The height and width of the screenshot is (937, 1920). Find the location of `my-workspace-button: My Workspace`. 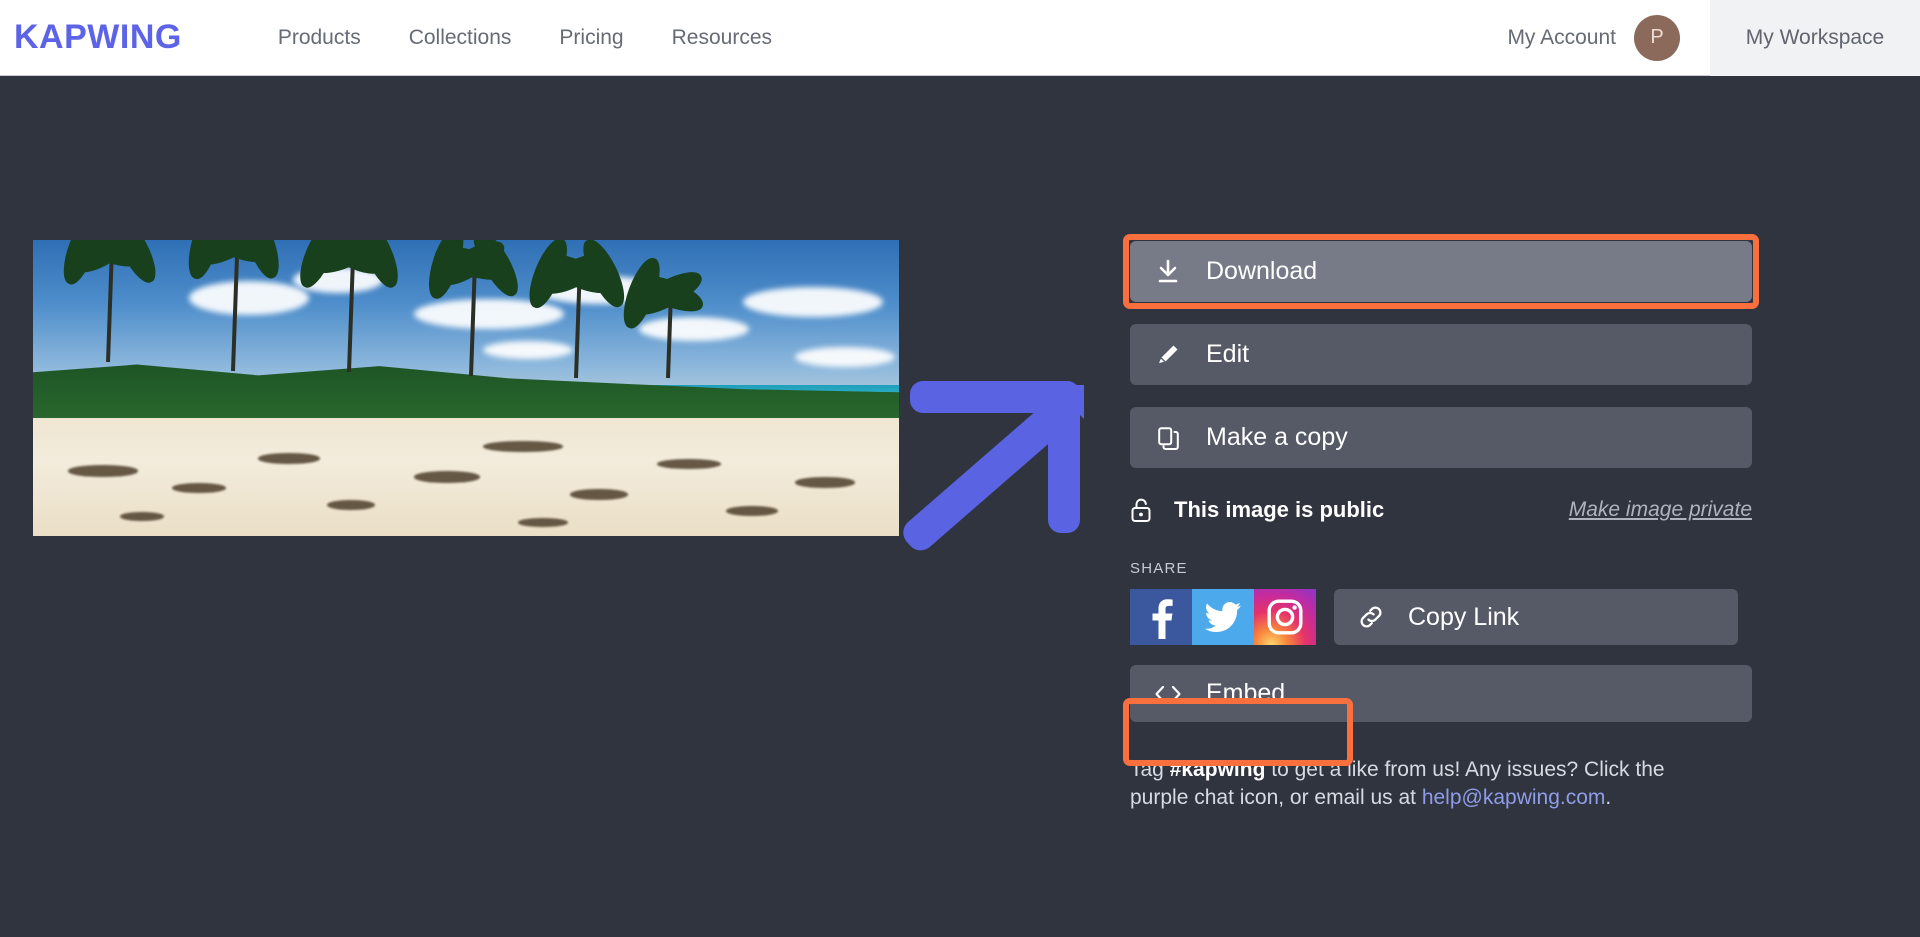

my-workspace-button: My Workspace is located at coordinates (1815, 38).